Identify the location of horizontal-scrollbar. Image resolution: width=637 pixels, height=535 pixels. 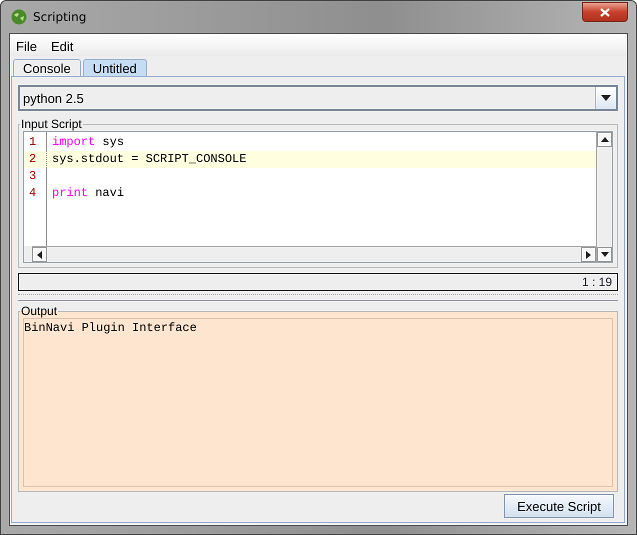
(314, 254).